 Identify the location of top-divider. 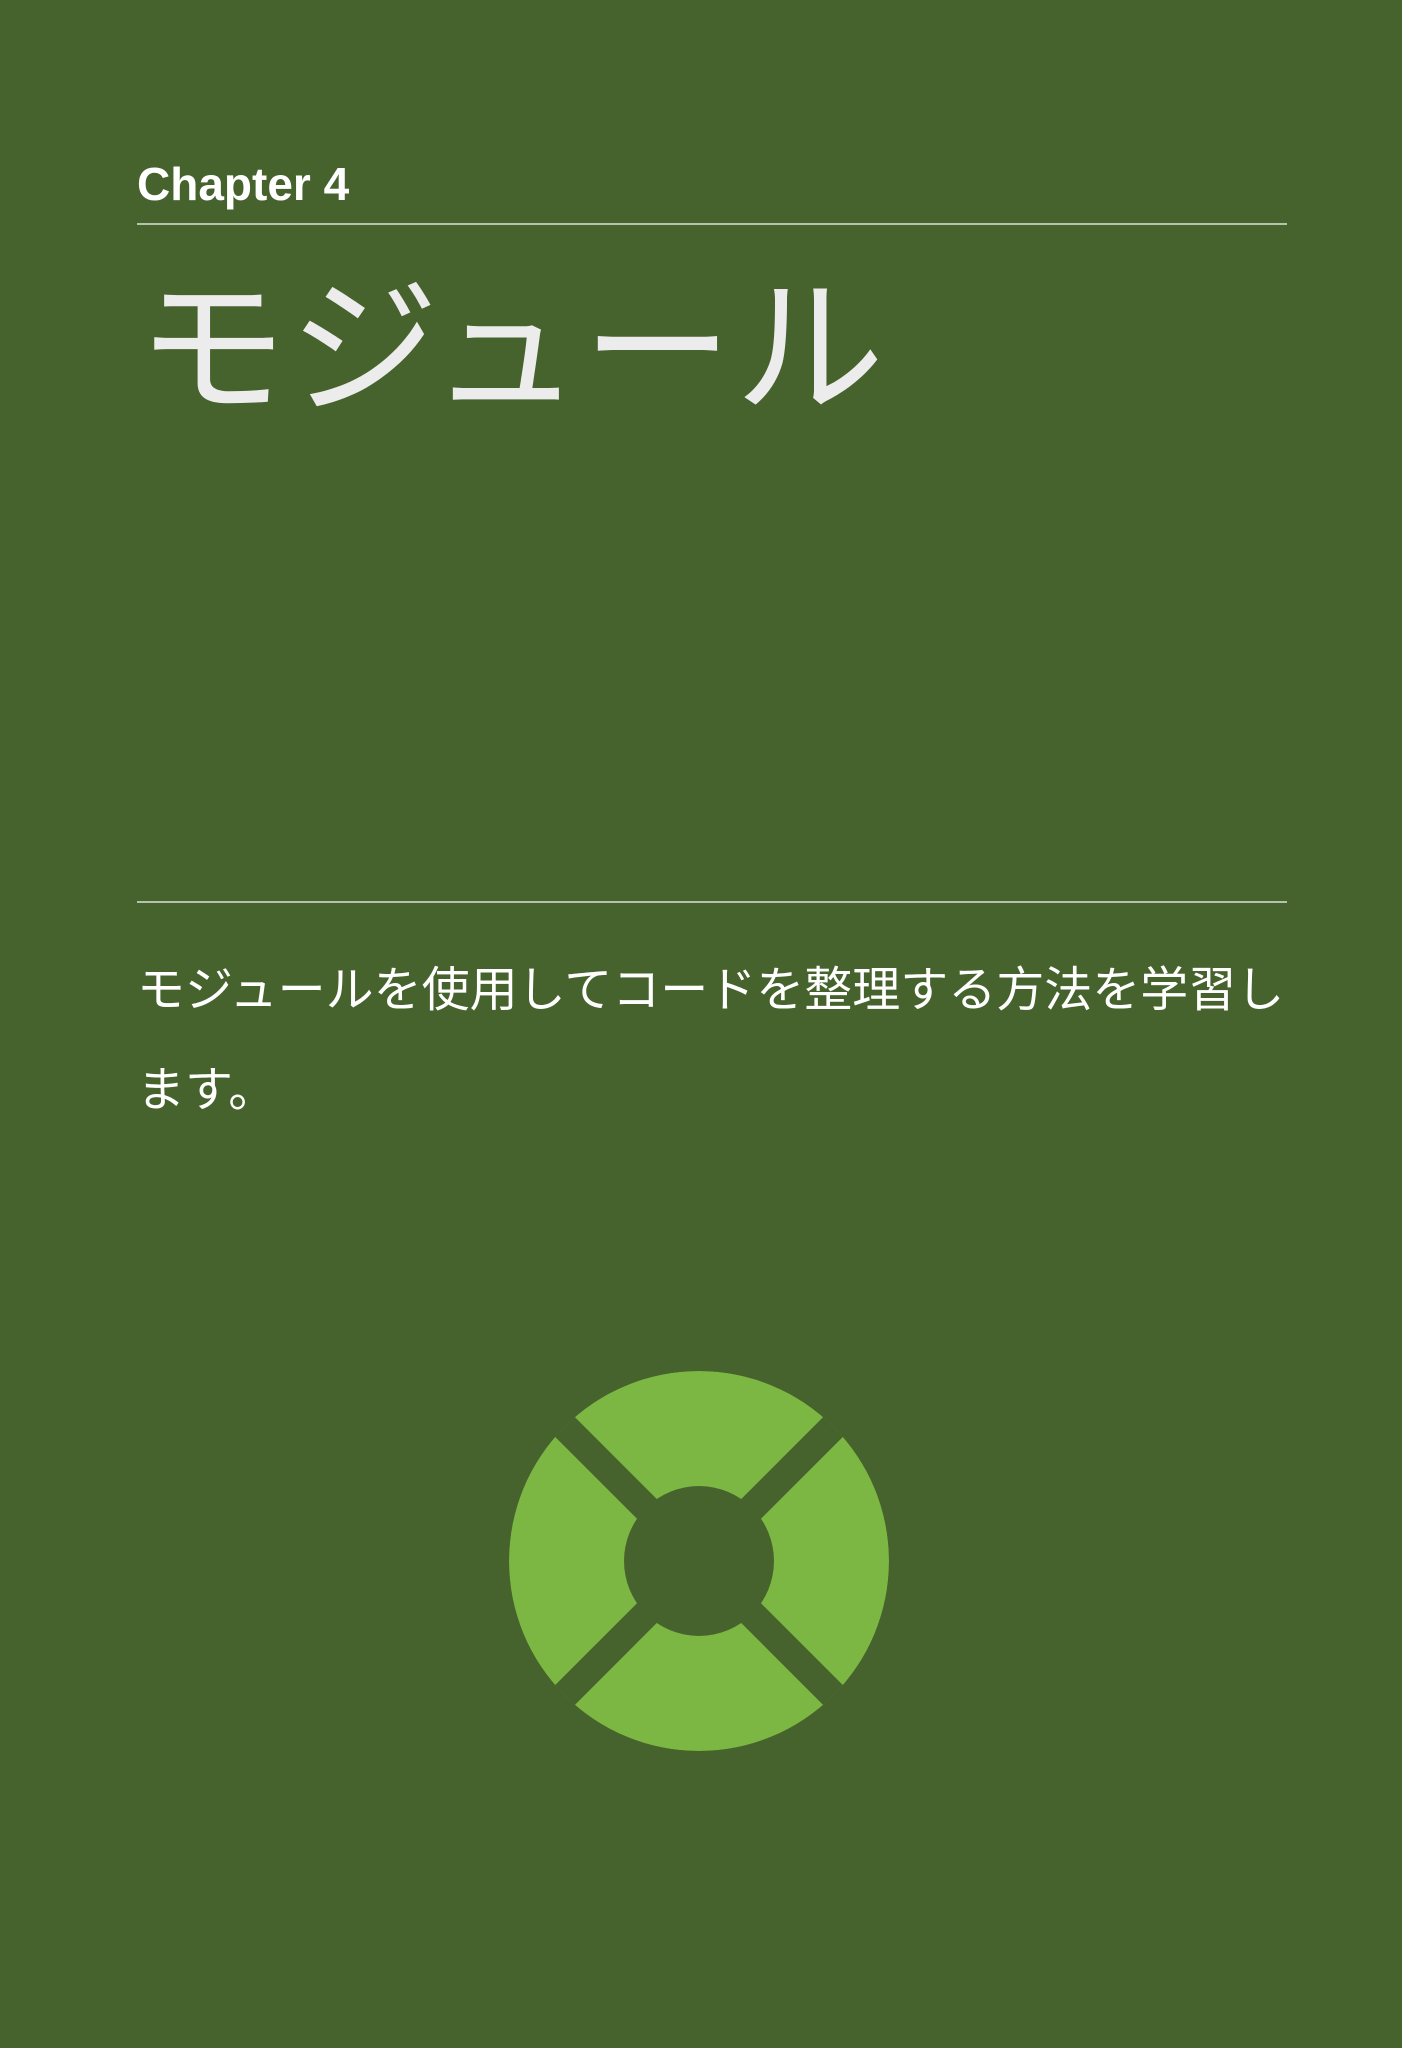
(712, 224).